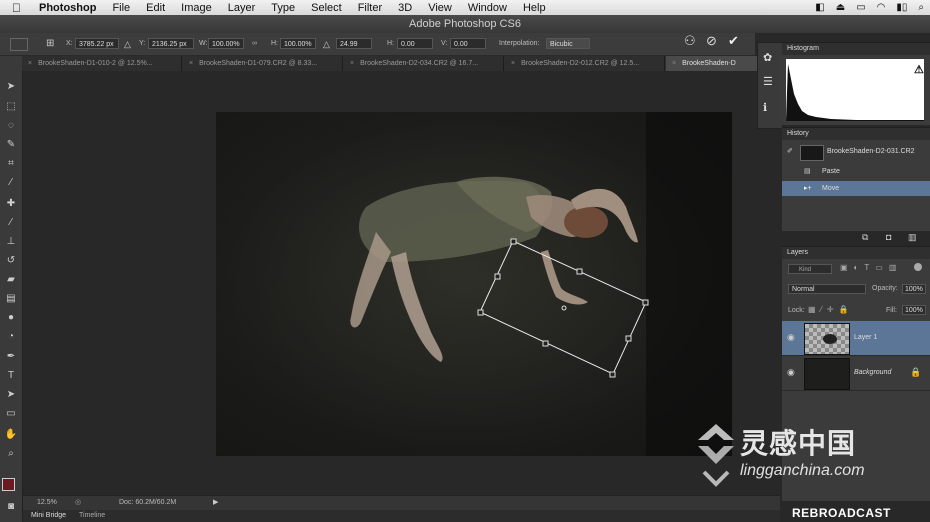 This screenshot has height=522, width=930. Describe the element at coordinates (790, 152) in the screenshot. I see `brush-source-icon: ✐` at that location.